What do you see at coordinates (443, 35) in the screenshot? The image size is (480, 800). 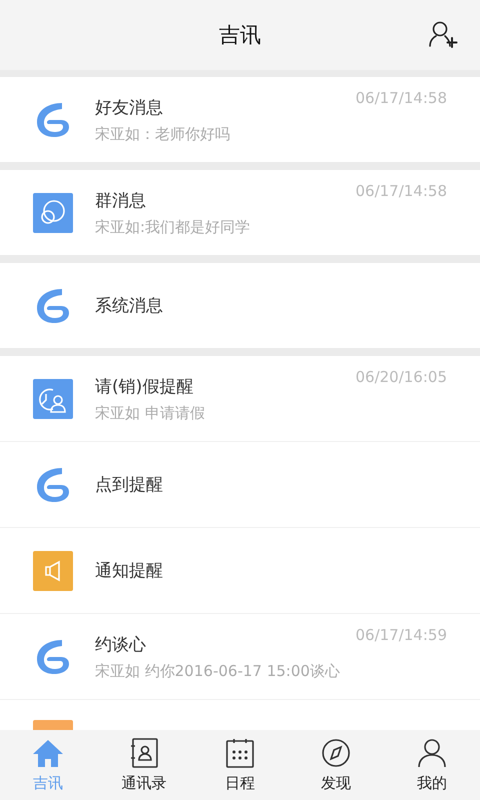 I see `add-contact-icon` at bounding box center [443, 35].